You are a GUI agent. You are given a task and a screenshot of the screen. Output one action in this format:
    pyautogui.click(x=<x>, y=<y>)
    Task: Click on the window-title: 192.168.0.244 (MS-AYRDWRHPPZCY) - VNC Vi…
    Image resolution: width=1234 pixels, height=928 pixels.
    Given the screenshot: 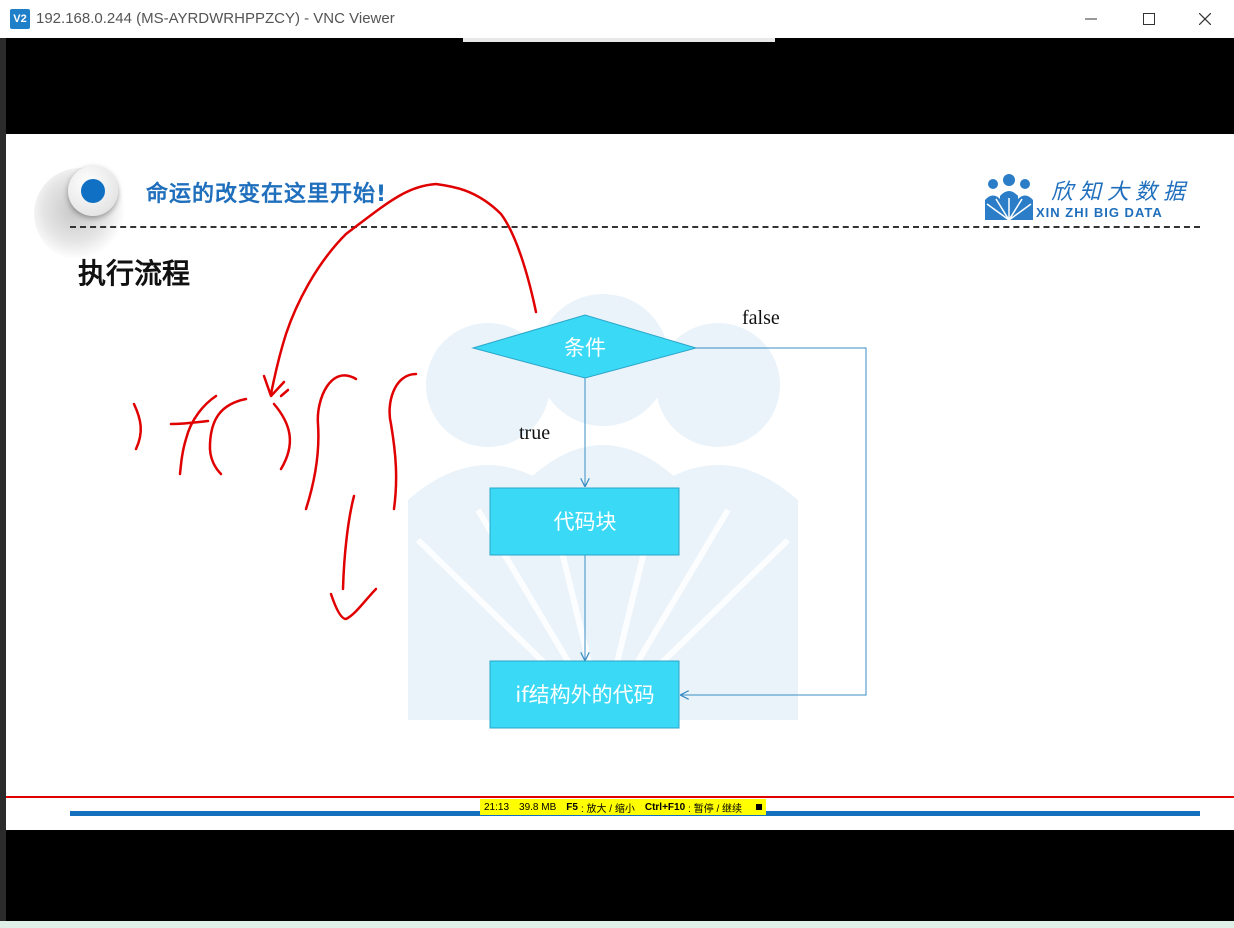 What is the action you would take?
    pyautogui.click(x=215, y=18)
    